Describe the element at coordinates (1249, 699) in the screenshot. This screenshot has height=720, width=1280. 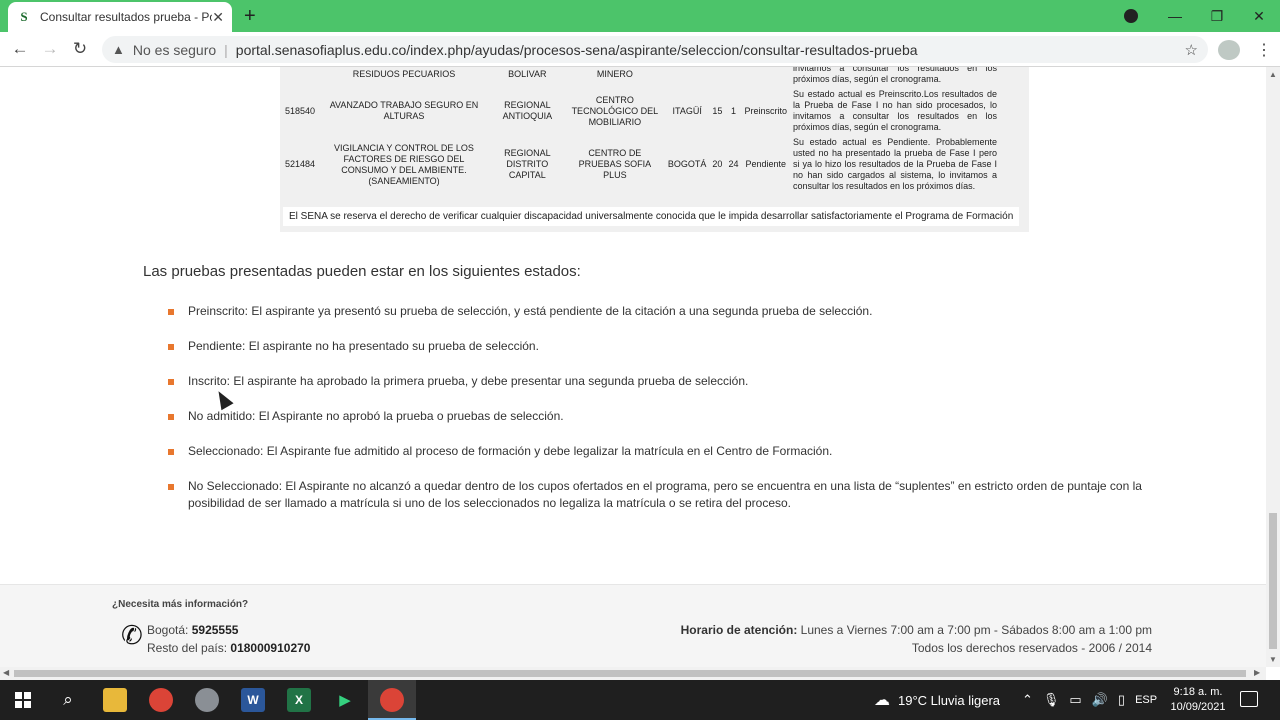
I see `notification-icon` at that location.